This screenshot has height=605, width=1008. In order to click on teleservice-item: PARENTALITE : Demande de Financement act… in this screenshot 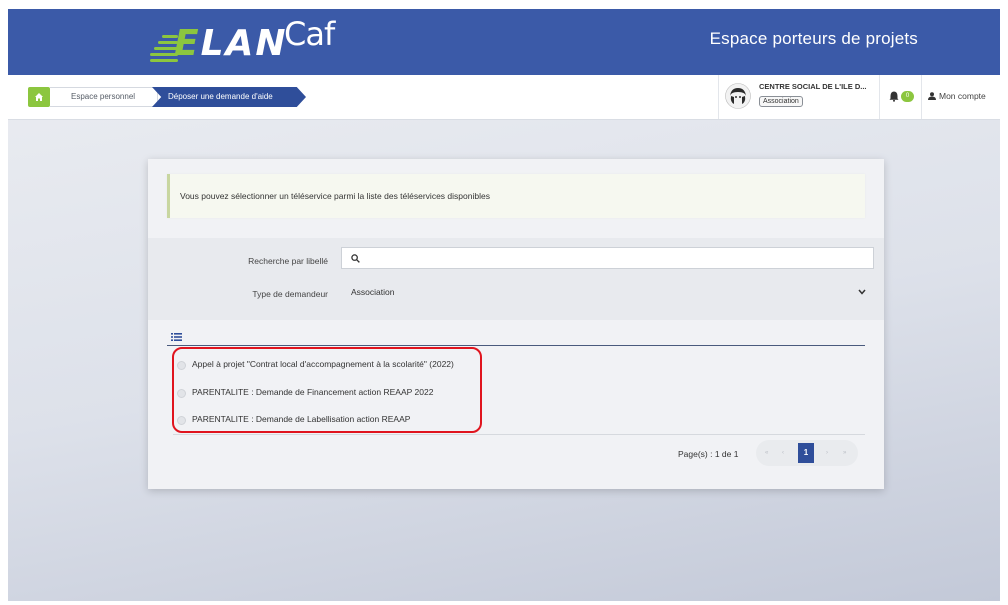, I will do `click(516, 394)`.